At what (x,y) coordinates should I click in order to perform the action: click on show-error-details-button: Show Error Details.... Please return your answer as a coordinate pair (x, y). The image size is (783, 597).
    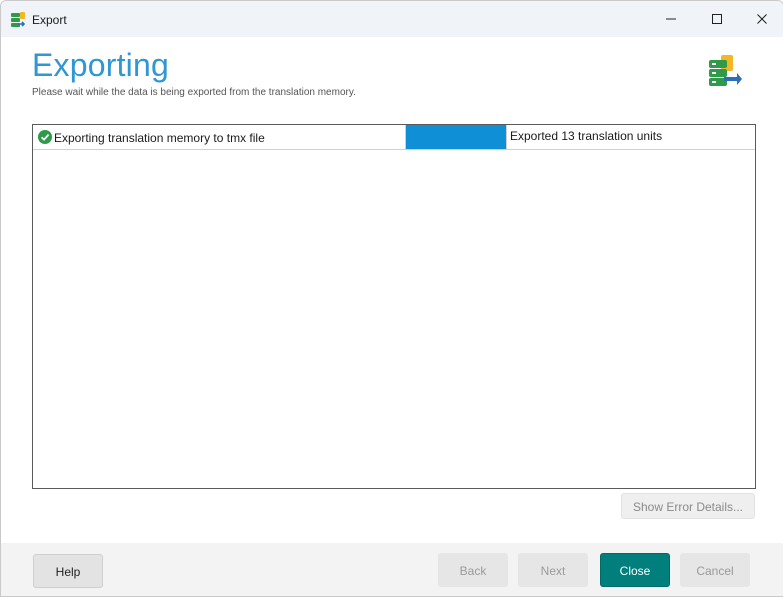
    Looking at the image, I should click on (688, 506).